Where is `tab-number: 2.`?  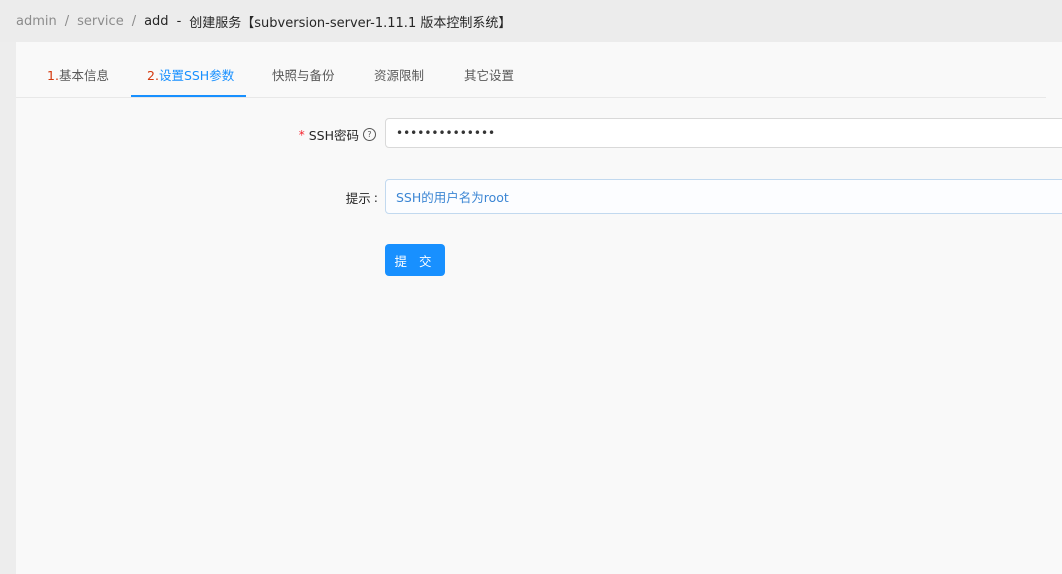 tab-number: 2. is located at coordinates (153, 75).